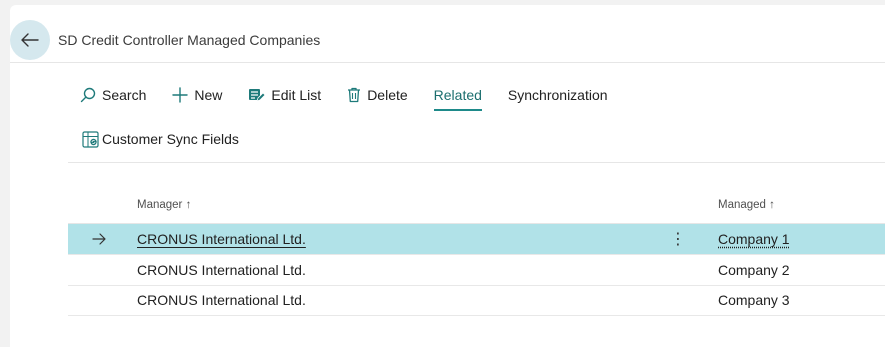 This screenshot has height=347, width=885. I want to click on column-header-manager-label: Manager, so click(160, 205).